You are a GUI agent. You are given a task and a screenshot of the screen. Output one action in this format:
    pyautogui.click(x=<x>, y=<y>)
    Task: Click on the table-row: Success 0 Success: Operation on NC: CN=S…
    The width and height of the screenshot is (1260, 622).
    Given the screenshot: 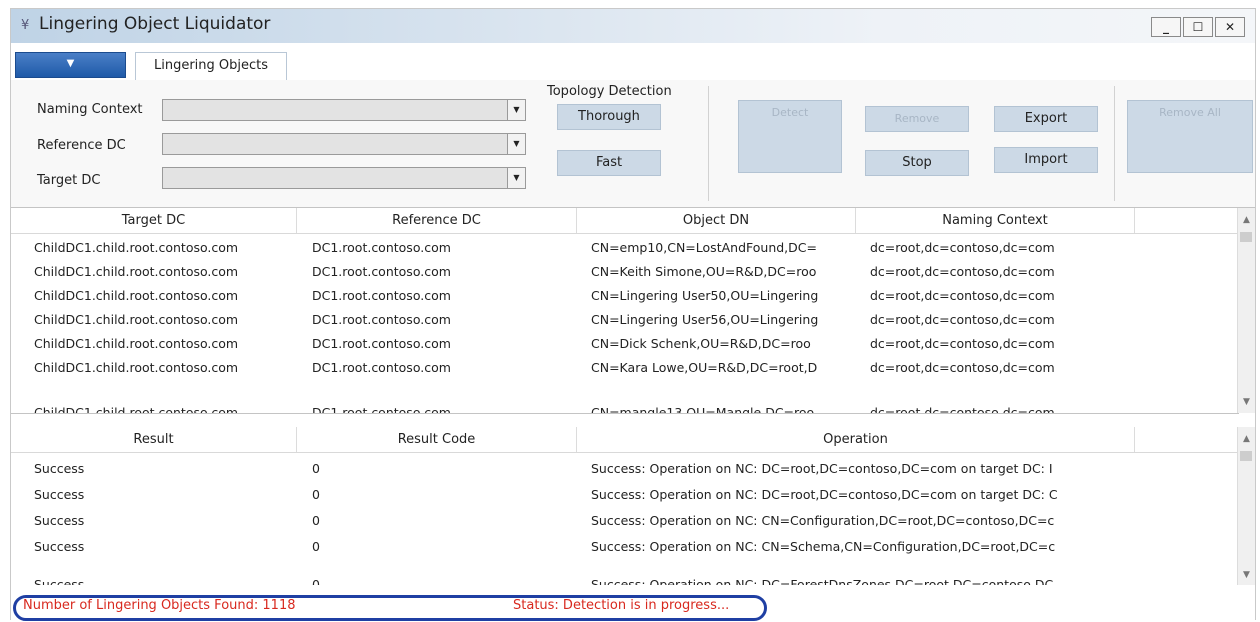 What is the action you would take?
    pyautogui.click(x=625, y=547)
    